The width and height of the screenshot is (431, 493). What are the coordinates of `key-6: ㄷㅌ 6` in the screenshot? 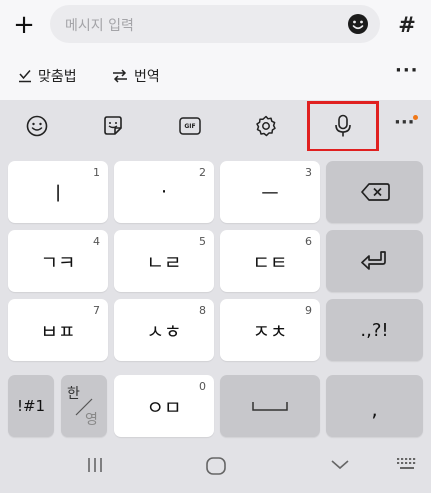 It's located at (270, 261).